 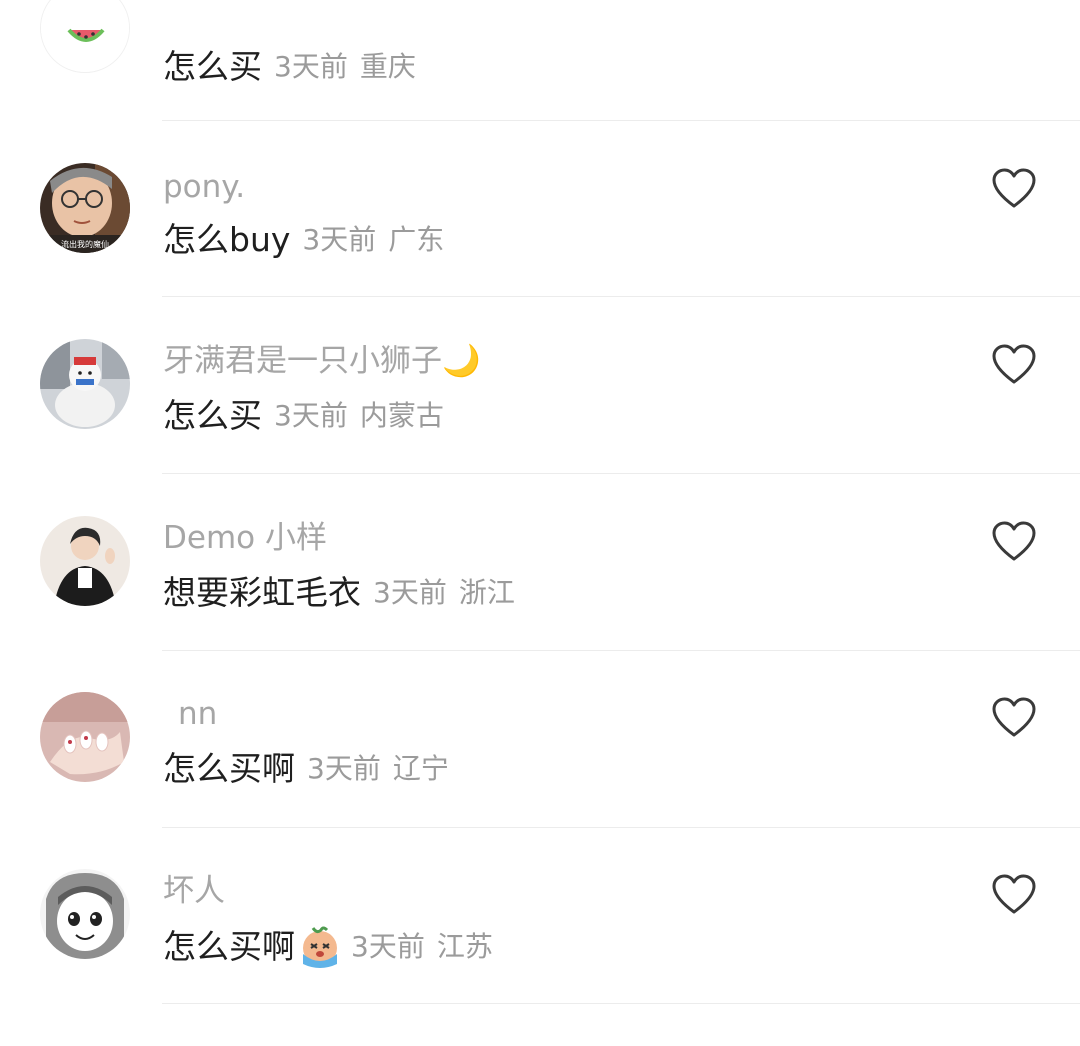 I want to click on snowman-figure-avatar, so click(x=85, y=384).